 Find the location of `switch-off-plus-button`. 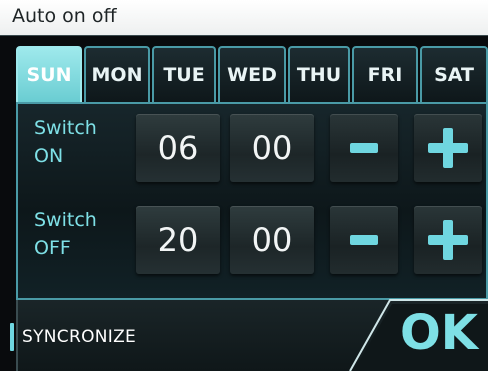

switch-off-plus-button is located at coordinates (448, 240).